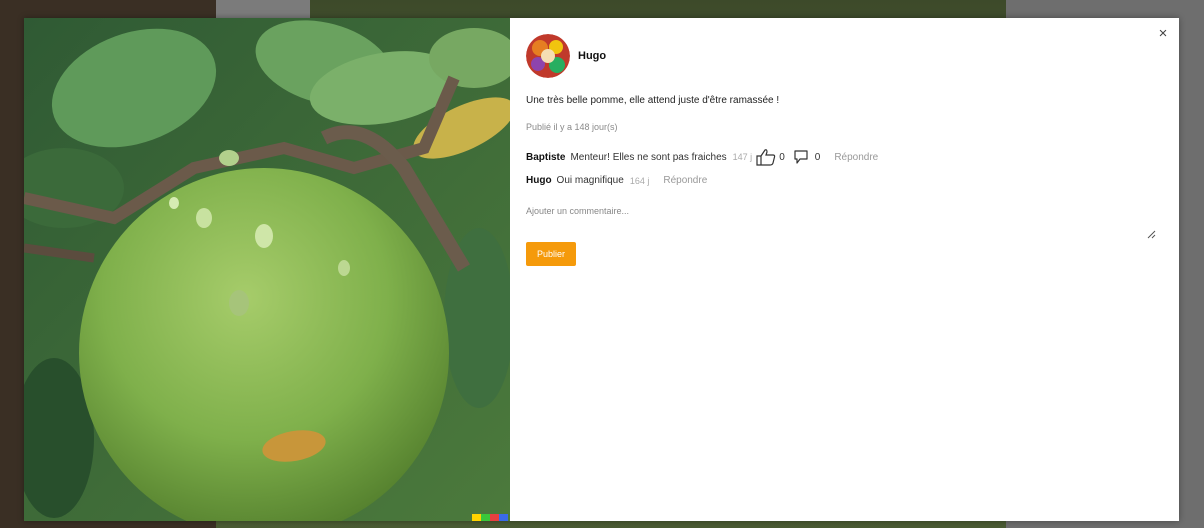 This screenshot has height=528, width=1204. I want to click on comment-item: Hugo Oui magnifique 164 j Répondre, so click(616, 180).